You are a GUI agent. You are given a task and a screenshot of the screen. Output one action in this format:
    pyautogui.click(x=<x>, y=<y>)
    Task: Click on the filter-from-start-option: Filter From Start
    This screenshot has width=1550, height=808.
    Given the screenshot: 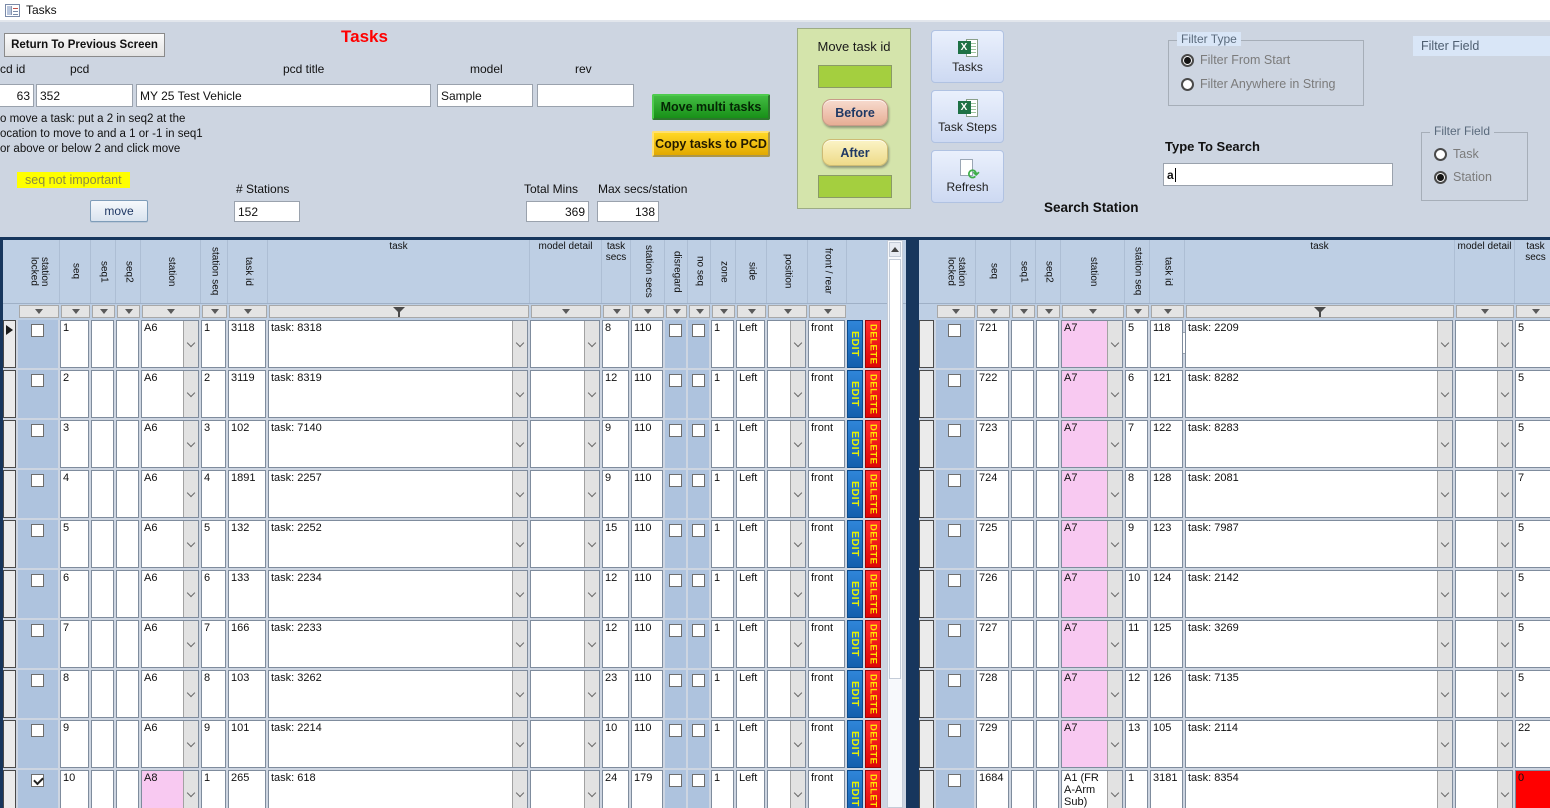 What is the action you would take?
    pyautogui.click(x=1235, y=60)
    